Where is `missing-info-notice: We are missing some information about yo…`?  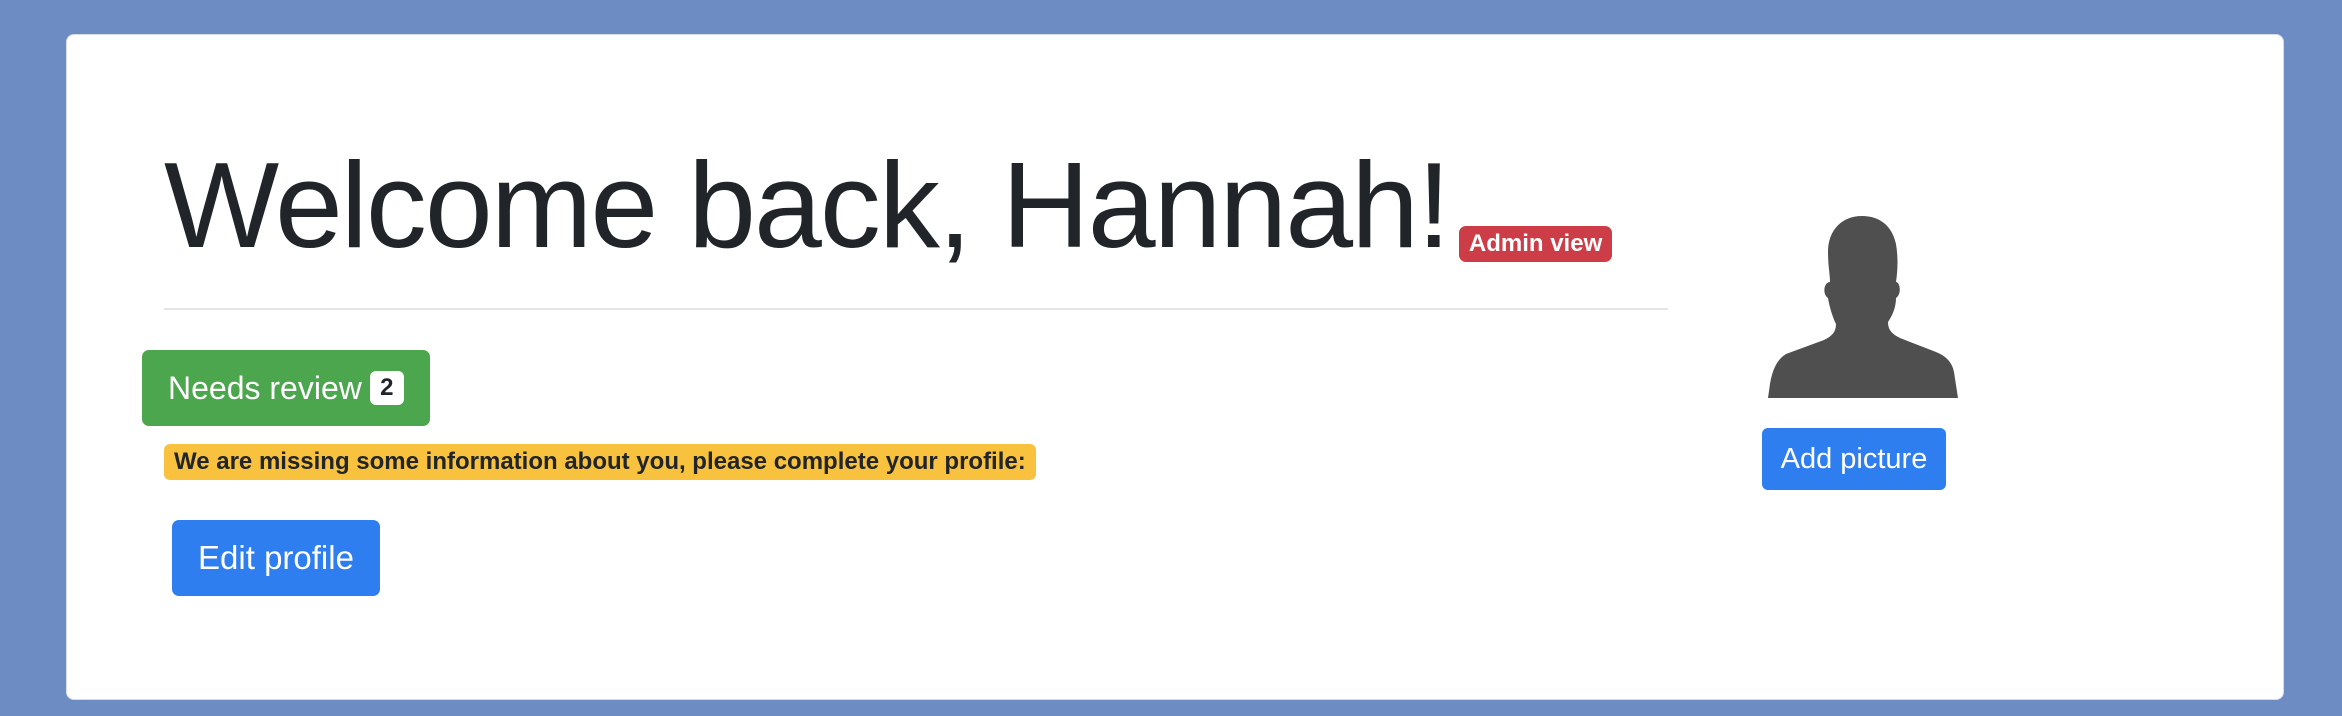 missing-info-notice: We are missing some information about yo… is located at coordinates (600, 462).